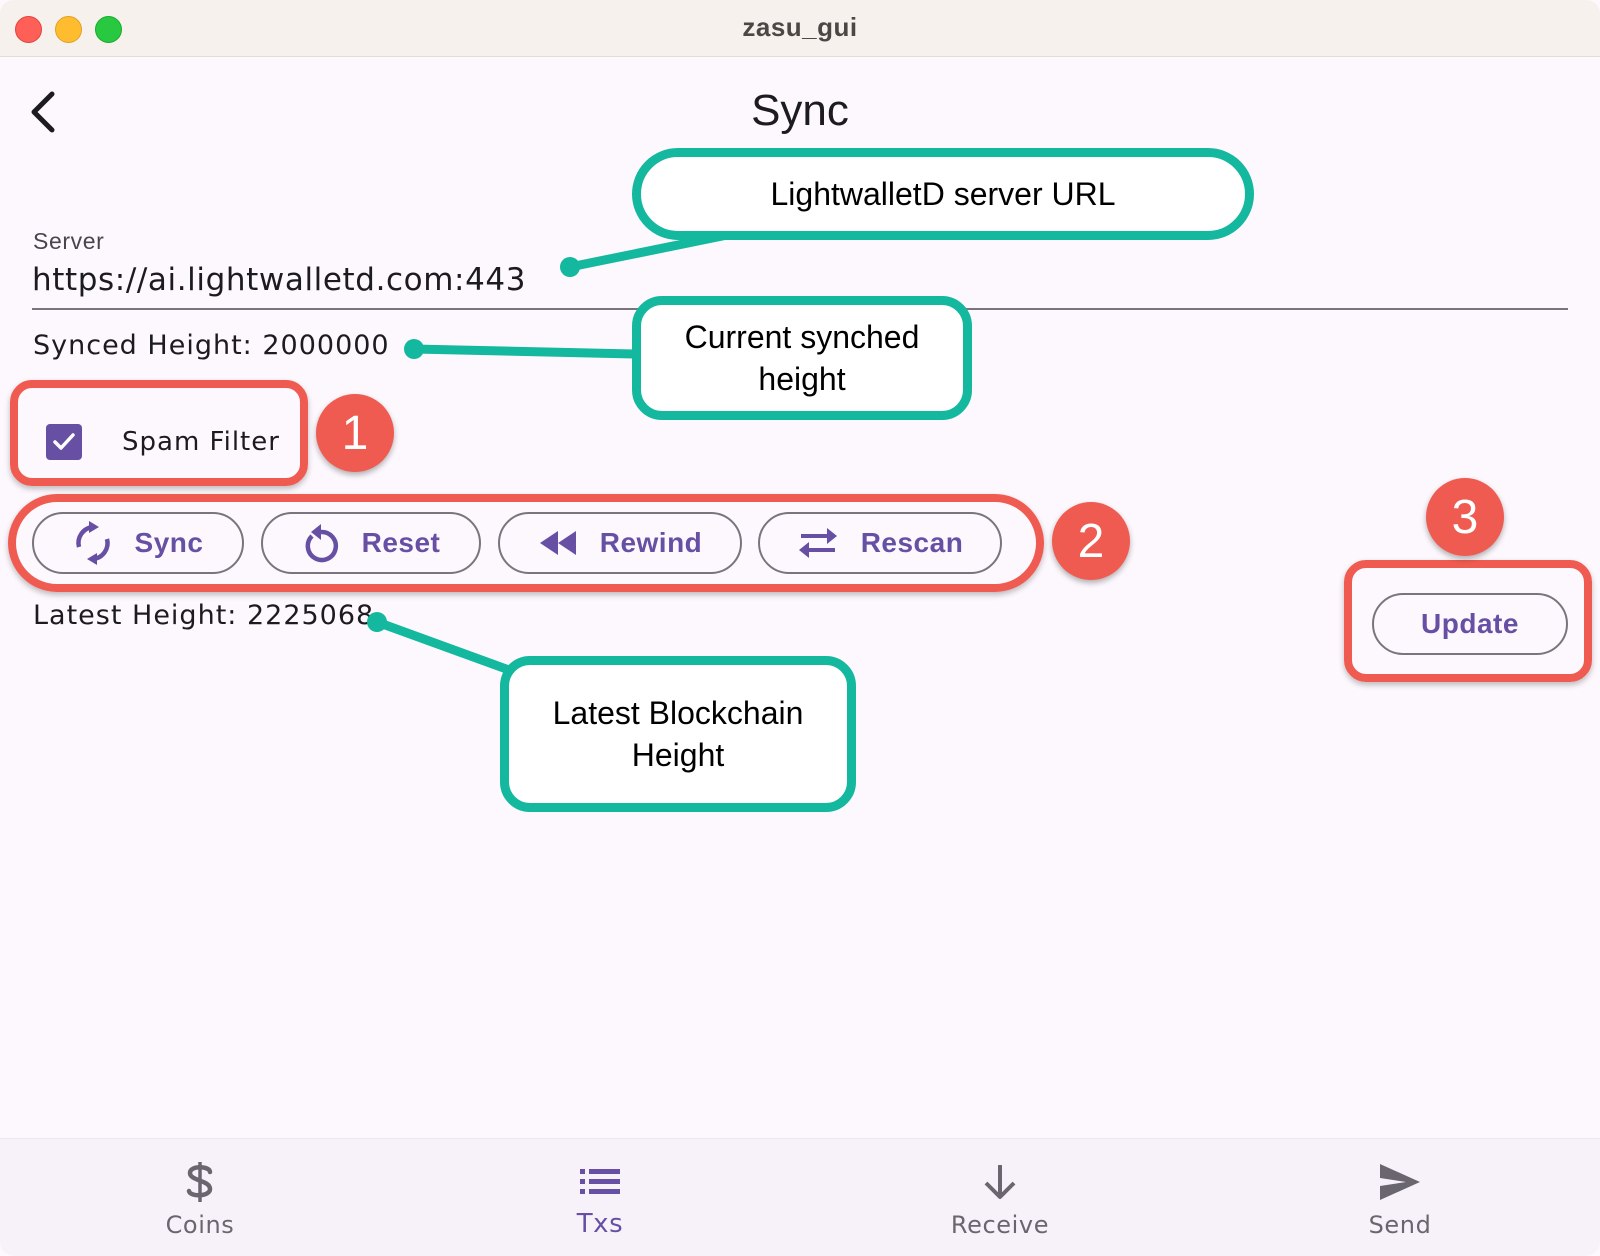 The width and height of the screenshot is (1600, 1256). Describe the element at coordinates (800, 110) in the screenshot. I see `page-title: Sync` at that location.